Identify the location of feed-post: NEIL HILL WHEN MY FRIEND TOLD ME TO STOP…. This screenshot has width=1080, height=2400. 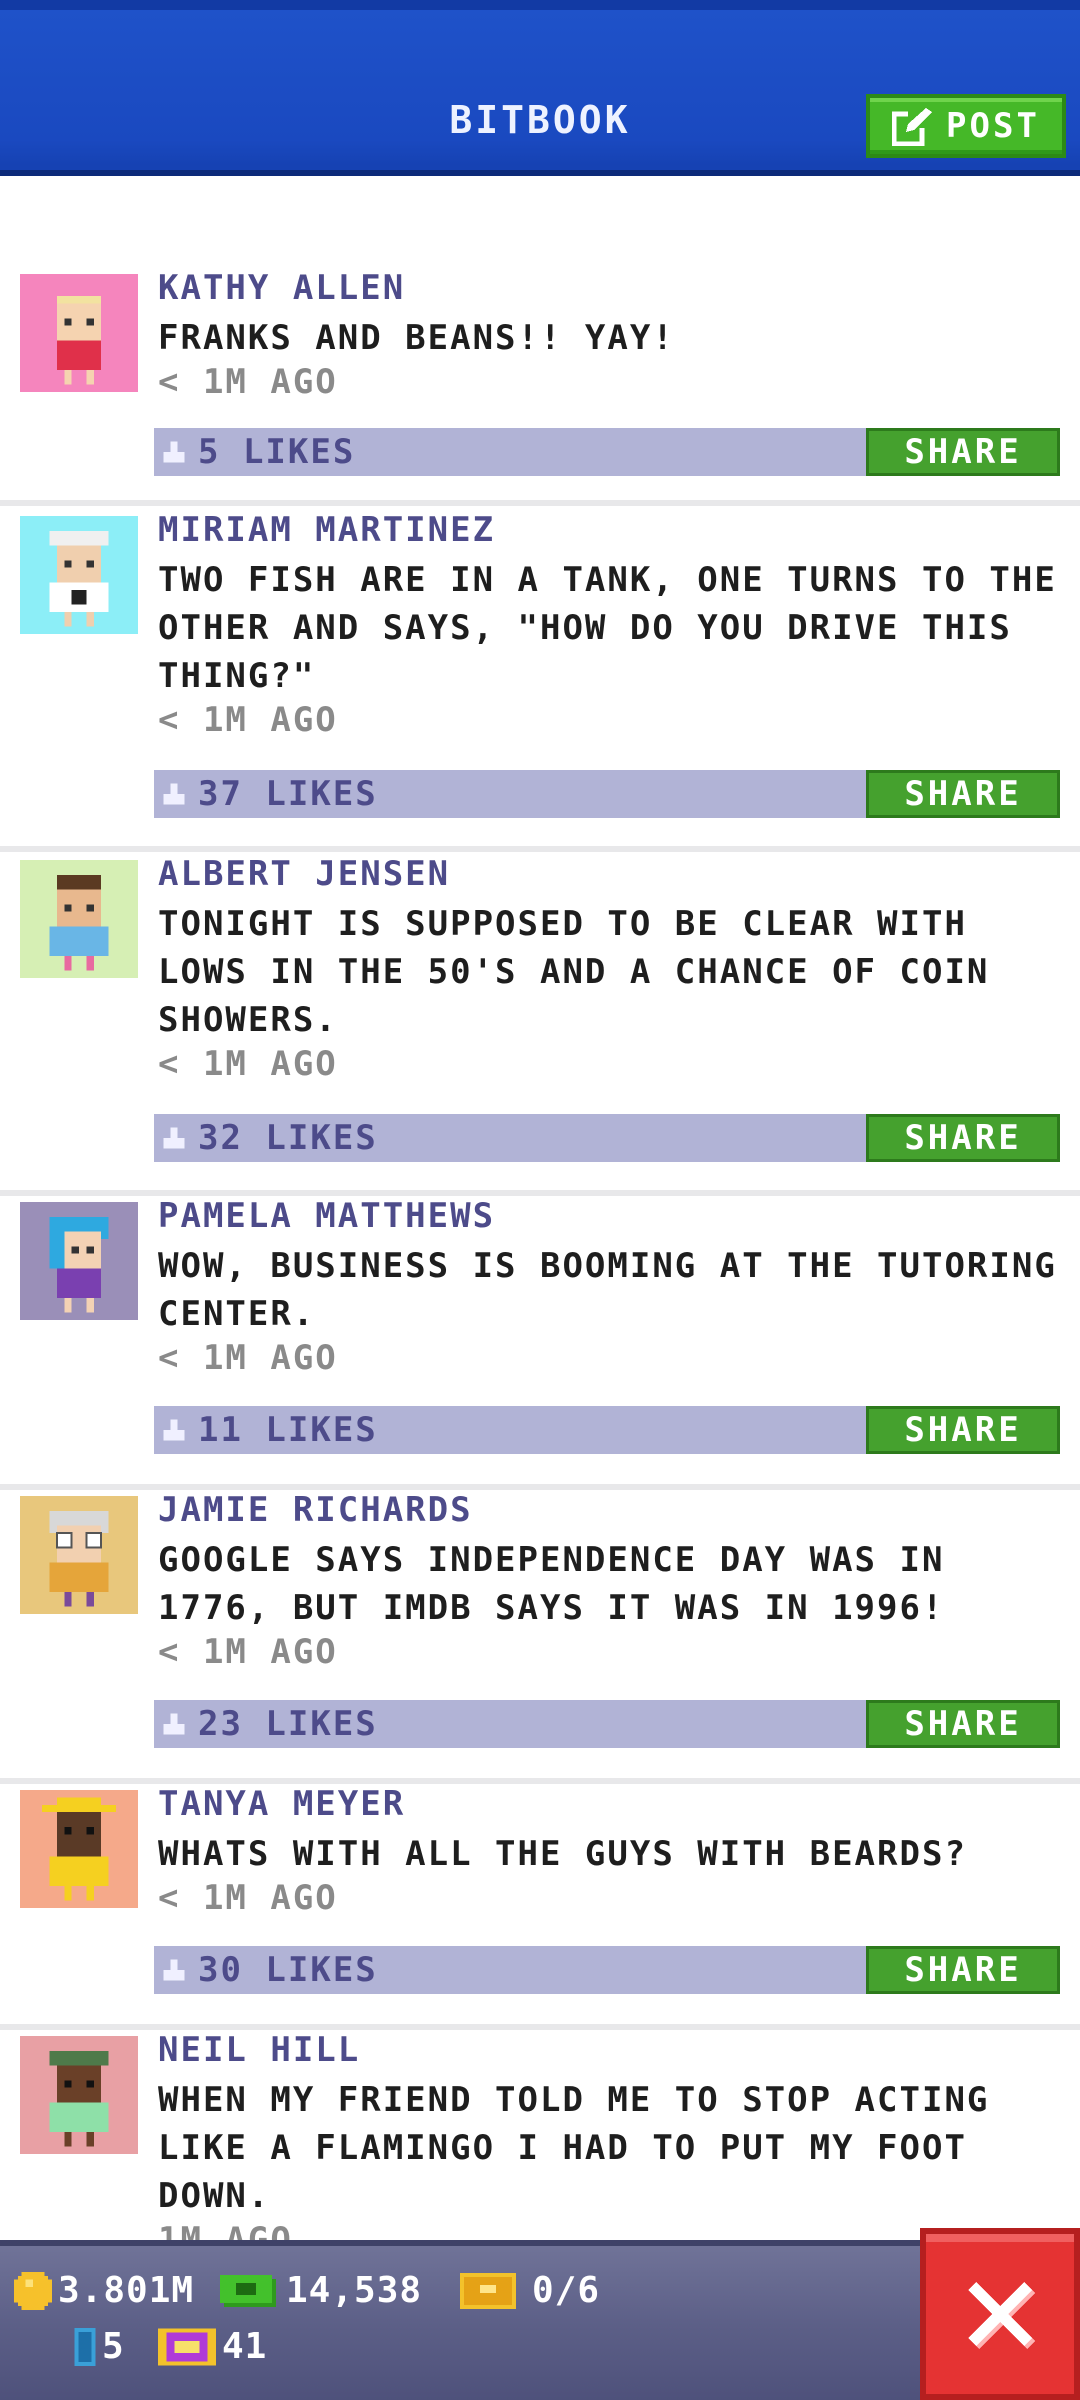
(540, 2135).